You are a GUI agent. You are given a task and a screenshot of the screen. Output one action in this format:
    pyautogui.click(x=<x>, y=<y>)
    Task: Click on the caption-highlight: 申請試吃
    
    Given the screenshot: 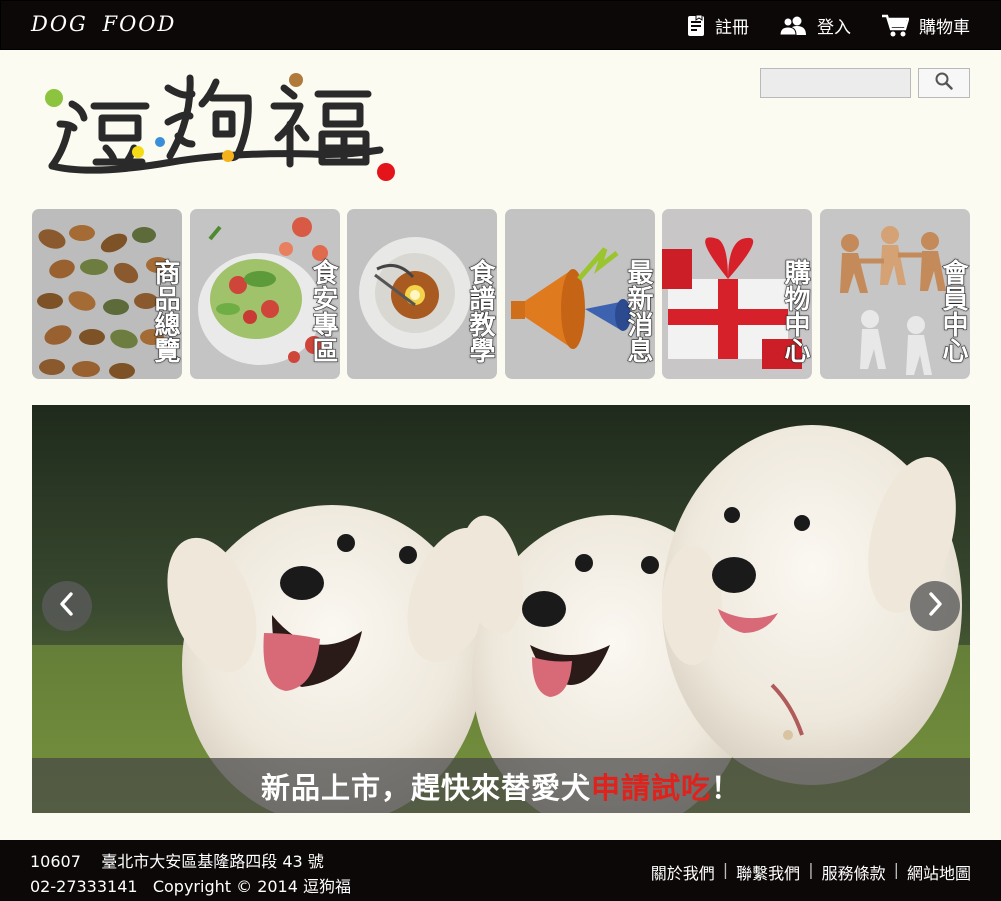 What is the action you would take?
    pyautogui.click(x=650, y=787)
    